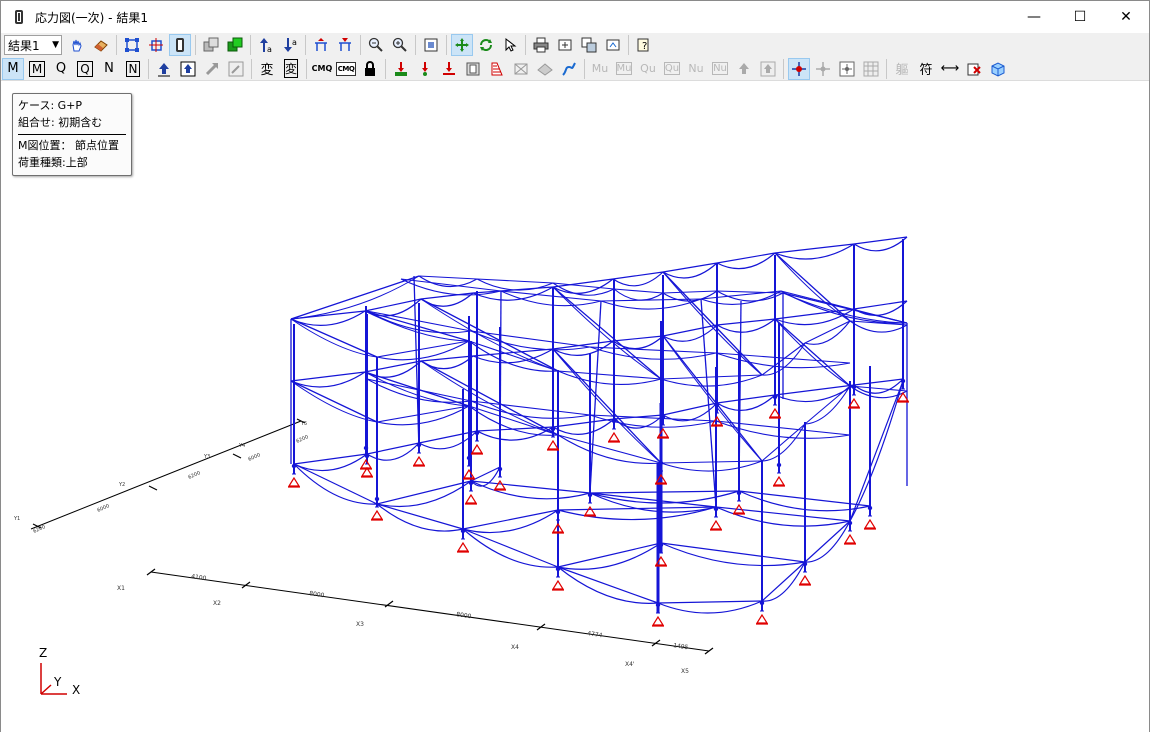 The image size is (1150, 736). I want to click on copy-window-icon, so click(211, 45).